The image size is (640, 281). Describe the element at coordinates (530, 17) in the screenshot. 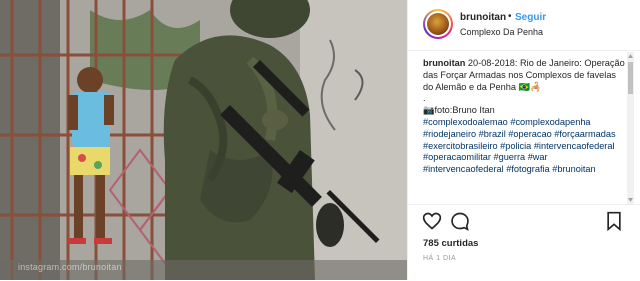

I see `follow-button: Seguir` at that location.